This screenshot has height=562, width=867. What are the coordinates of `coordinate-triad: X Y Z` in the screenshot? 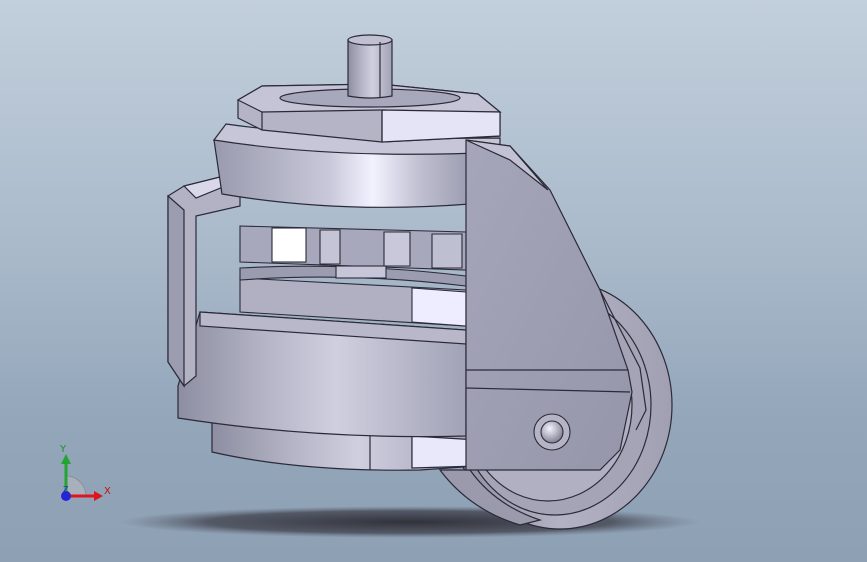 It's located at (84, 476).